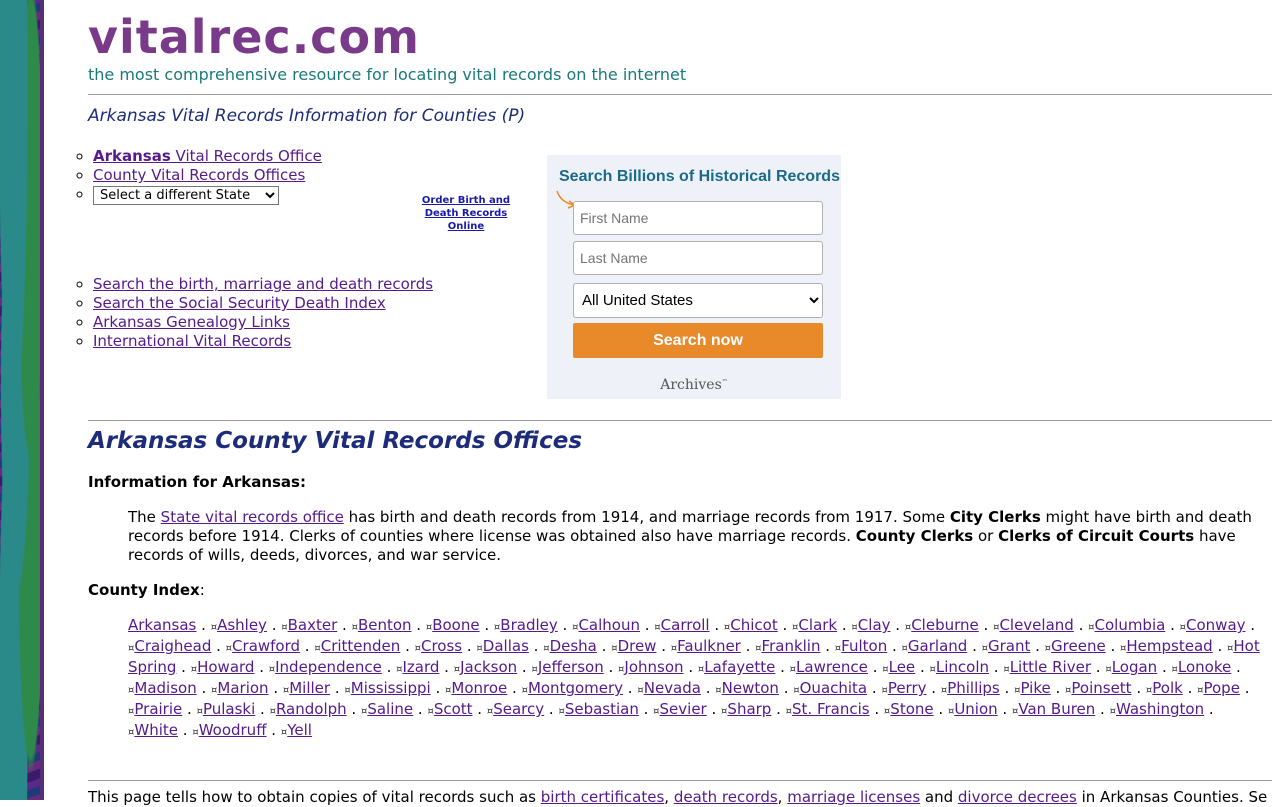  I want to click on county-link: Hempstead, so click(1169, 646).